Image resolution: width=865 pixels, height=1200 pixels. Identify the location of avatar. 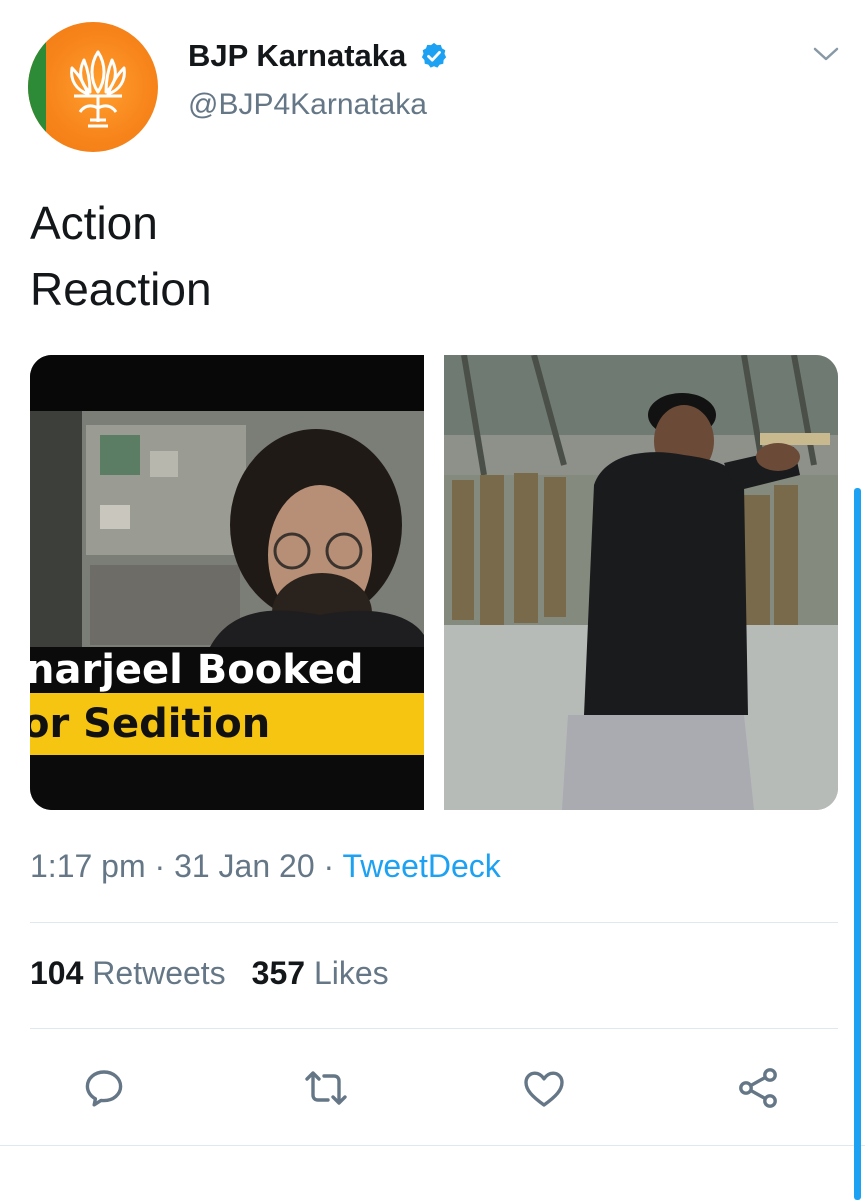
(93, 87).